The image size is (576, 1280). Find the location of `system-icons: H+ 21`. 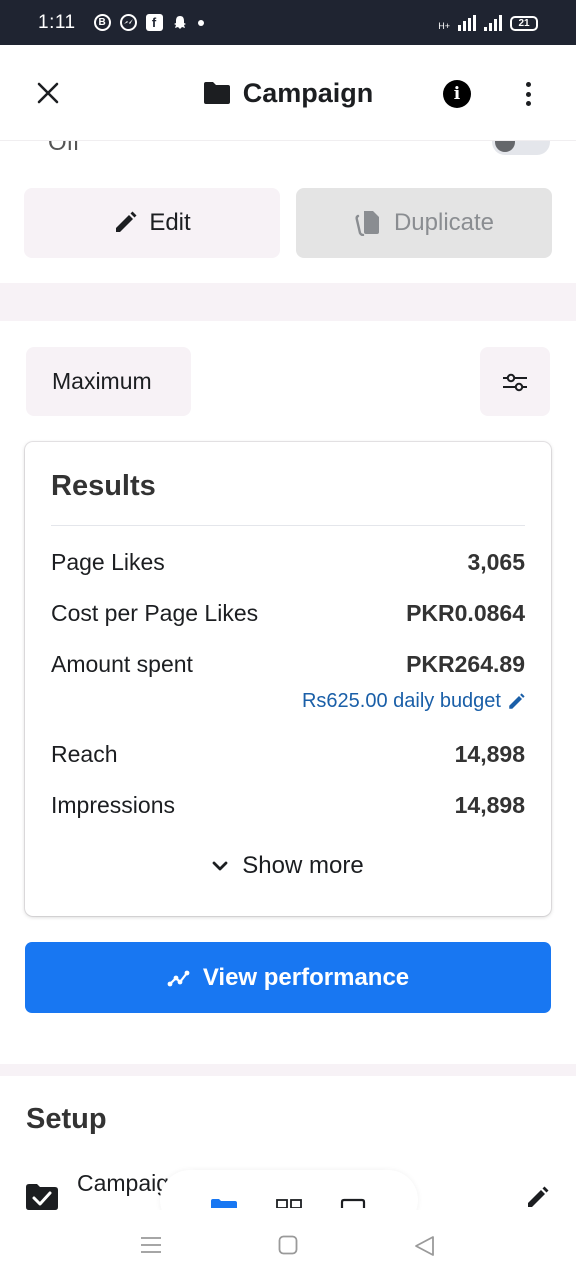

system-icons: H+ 21 is located at coordinates (488, 22).